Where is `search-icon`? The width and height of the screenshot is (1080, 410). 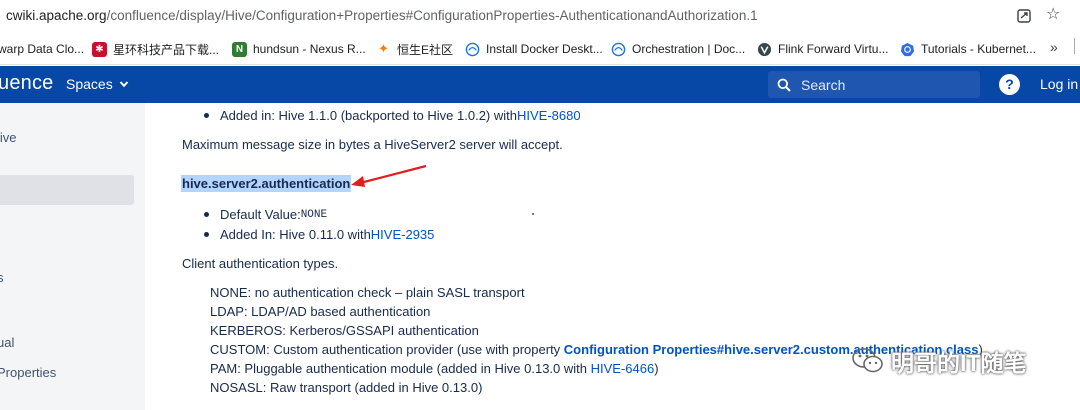
search-icon is located at coordinates (784, 85).